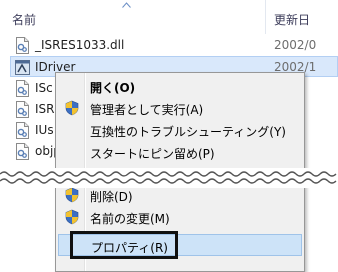 The height and width of the screenshot is (272, 338). What do you see at coordinates (180, 86) in the screenshot?
I see `menu-item-open: 開く(O)` at bounding box center [180, 86].